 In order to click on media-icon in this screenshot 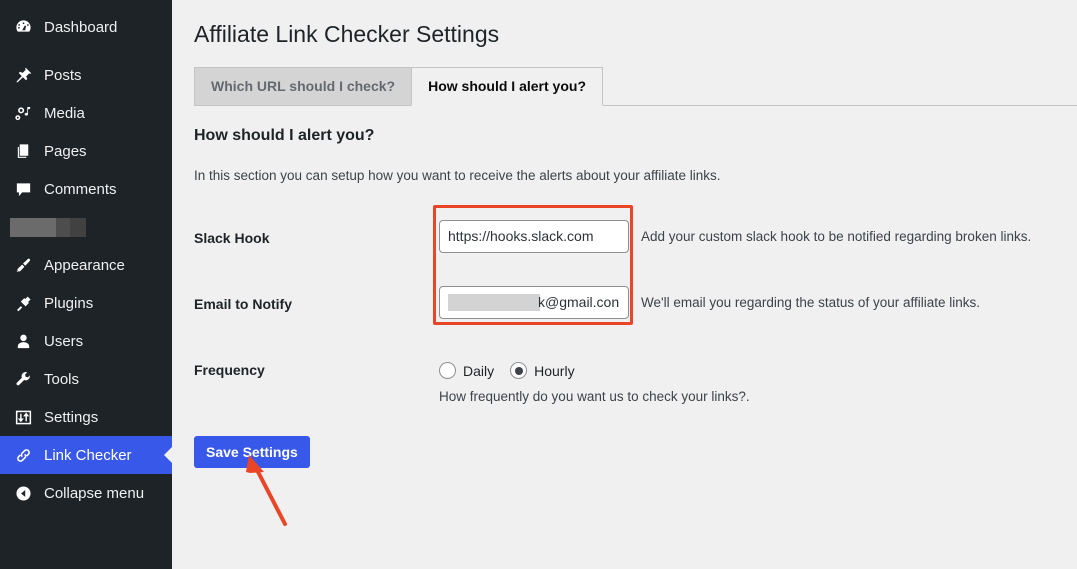, I will do `click(23, 113)`.